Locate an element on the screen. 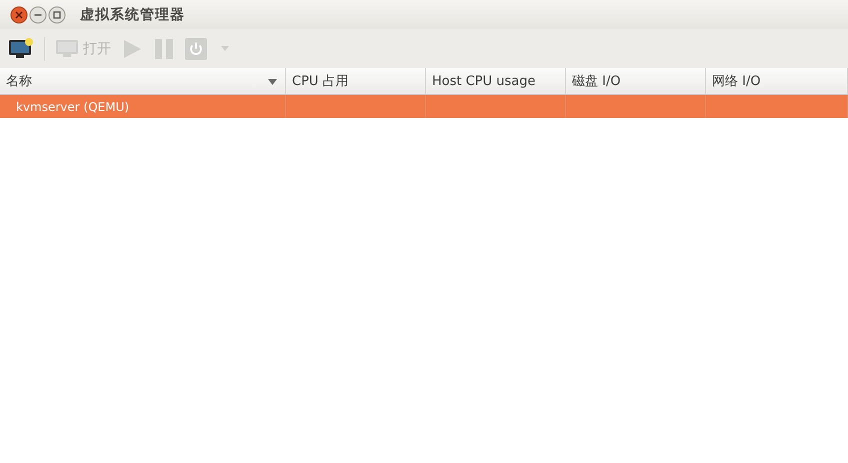  close-icon is located at coordinates (19, 15).